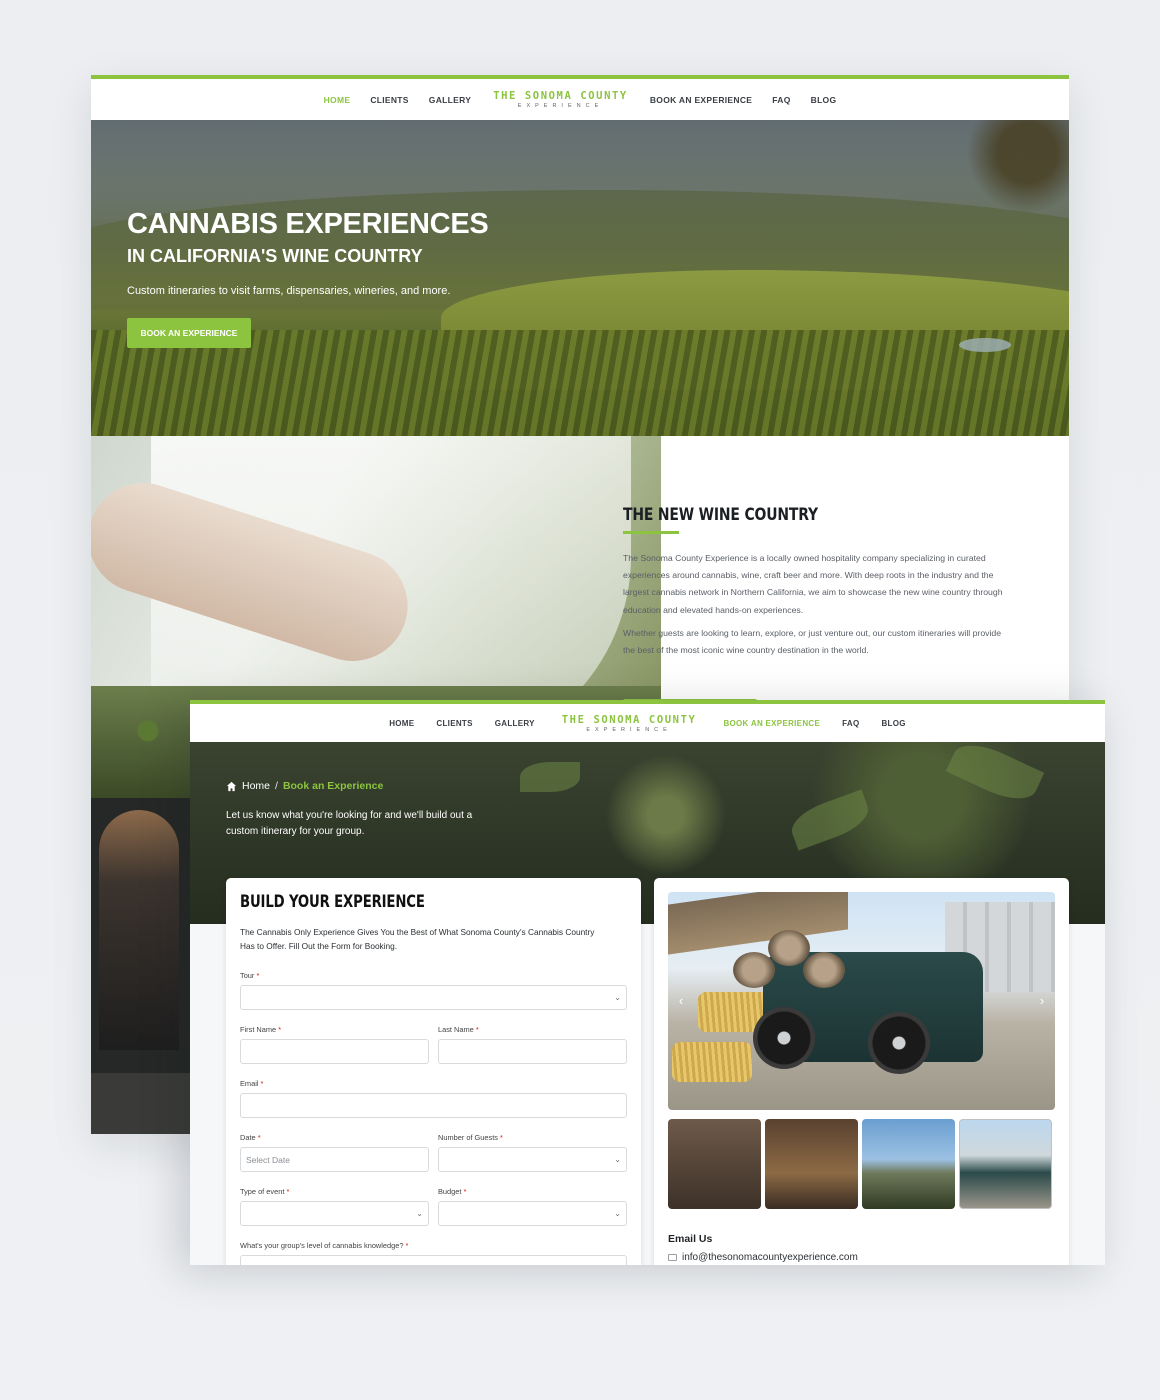 The width and height of the screenshot is (1160, 1400). Describe the element at coordinates (770, 1257) in the screenshot. I see `email-address: info@thesonomacountyexperience.com` at that location.